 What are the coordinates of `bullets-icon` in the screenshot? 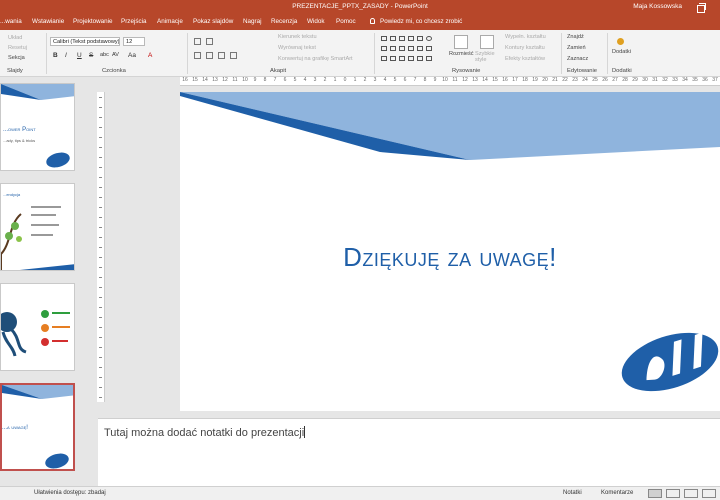 It's located at (197, 41).